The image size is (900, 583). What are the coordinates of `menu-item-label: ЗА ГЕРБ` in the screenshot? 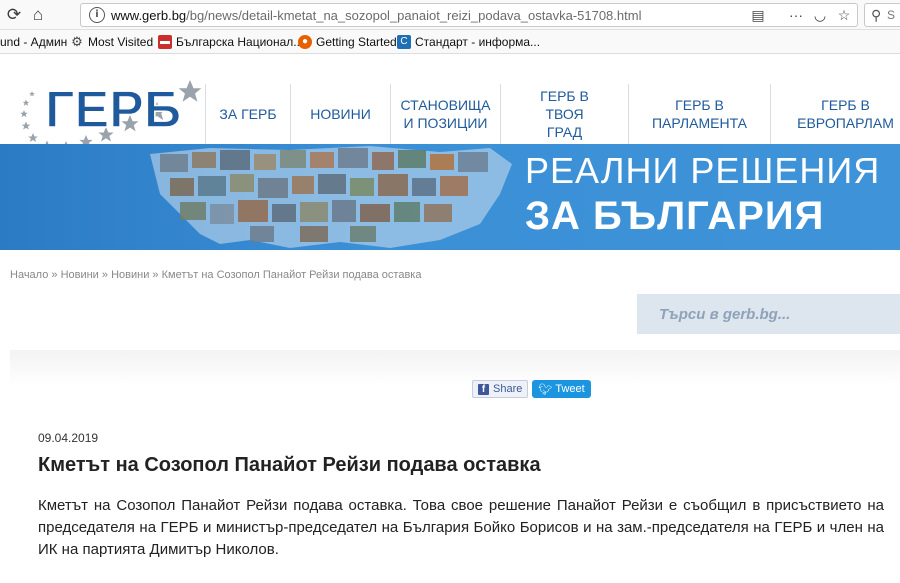 It's located at (248, 114).